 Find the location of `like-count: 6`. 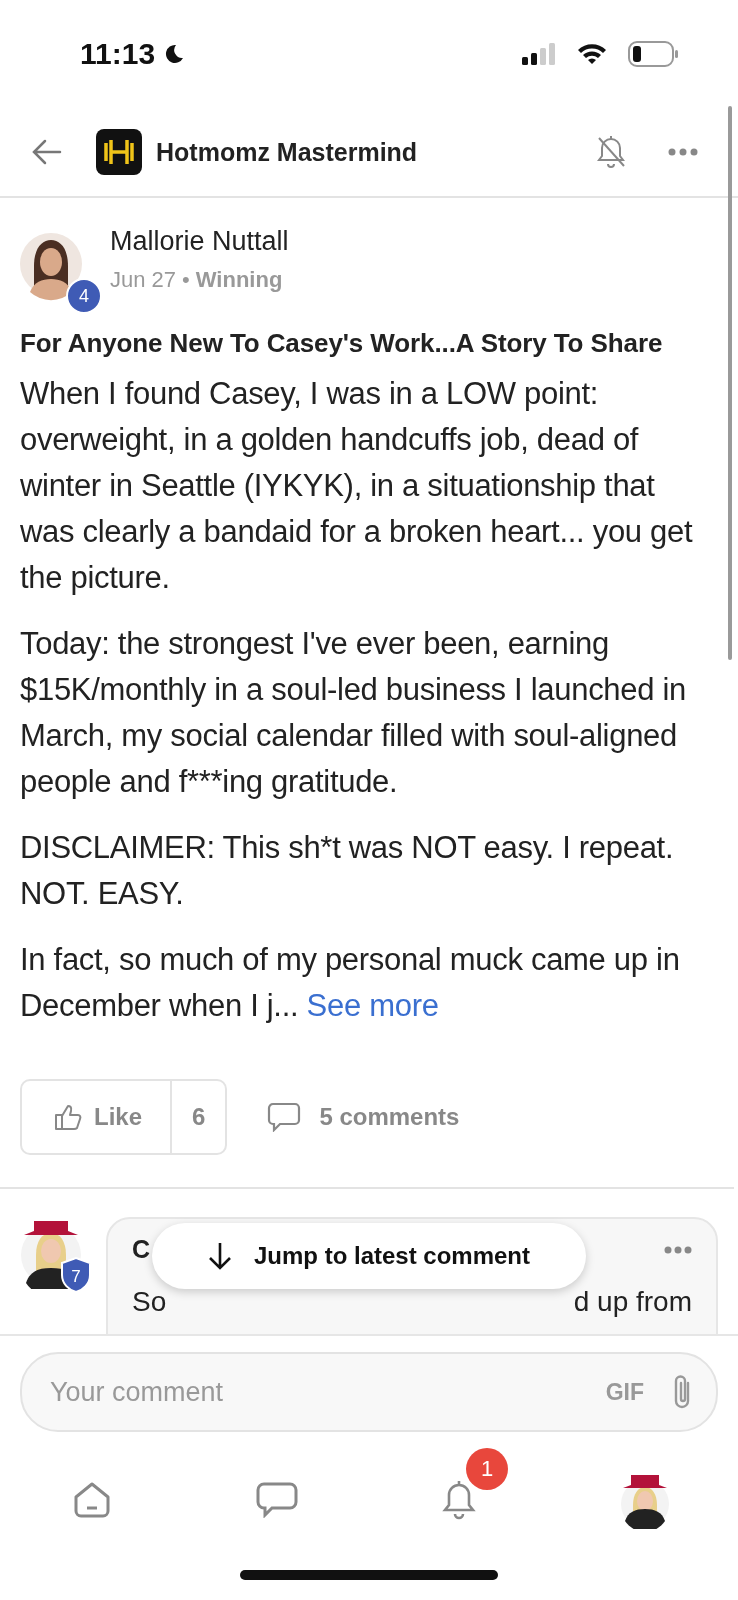

like-count: 6 is located at coordinates (199, 1117).